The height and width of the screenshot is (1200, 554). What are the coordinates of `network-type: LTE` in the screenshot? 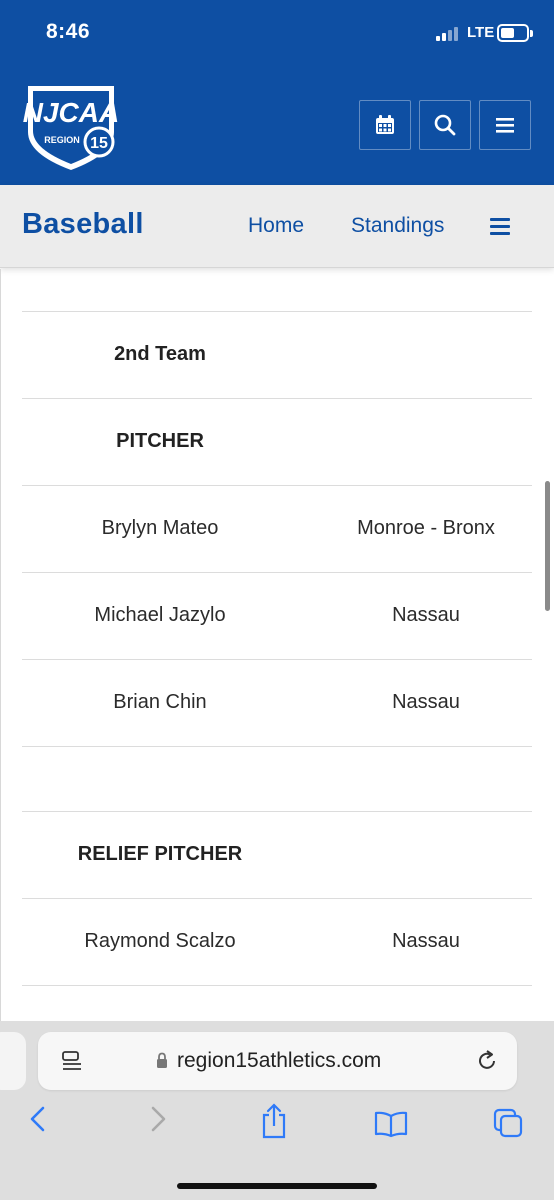 It's located at (481, 32).